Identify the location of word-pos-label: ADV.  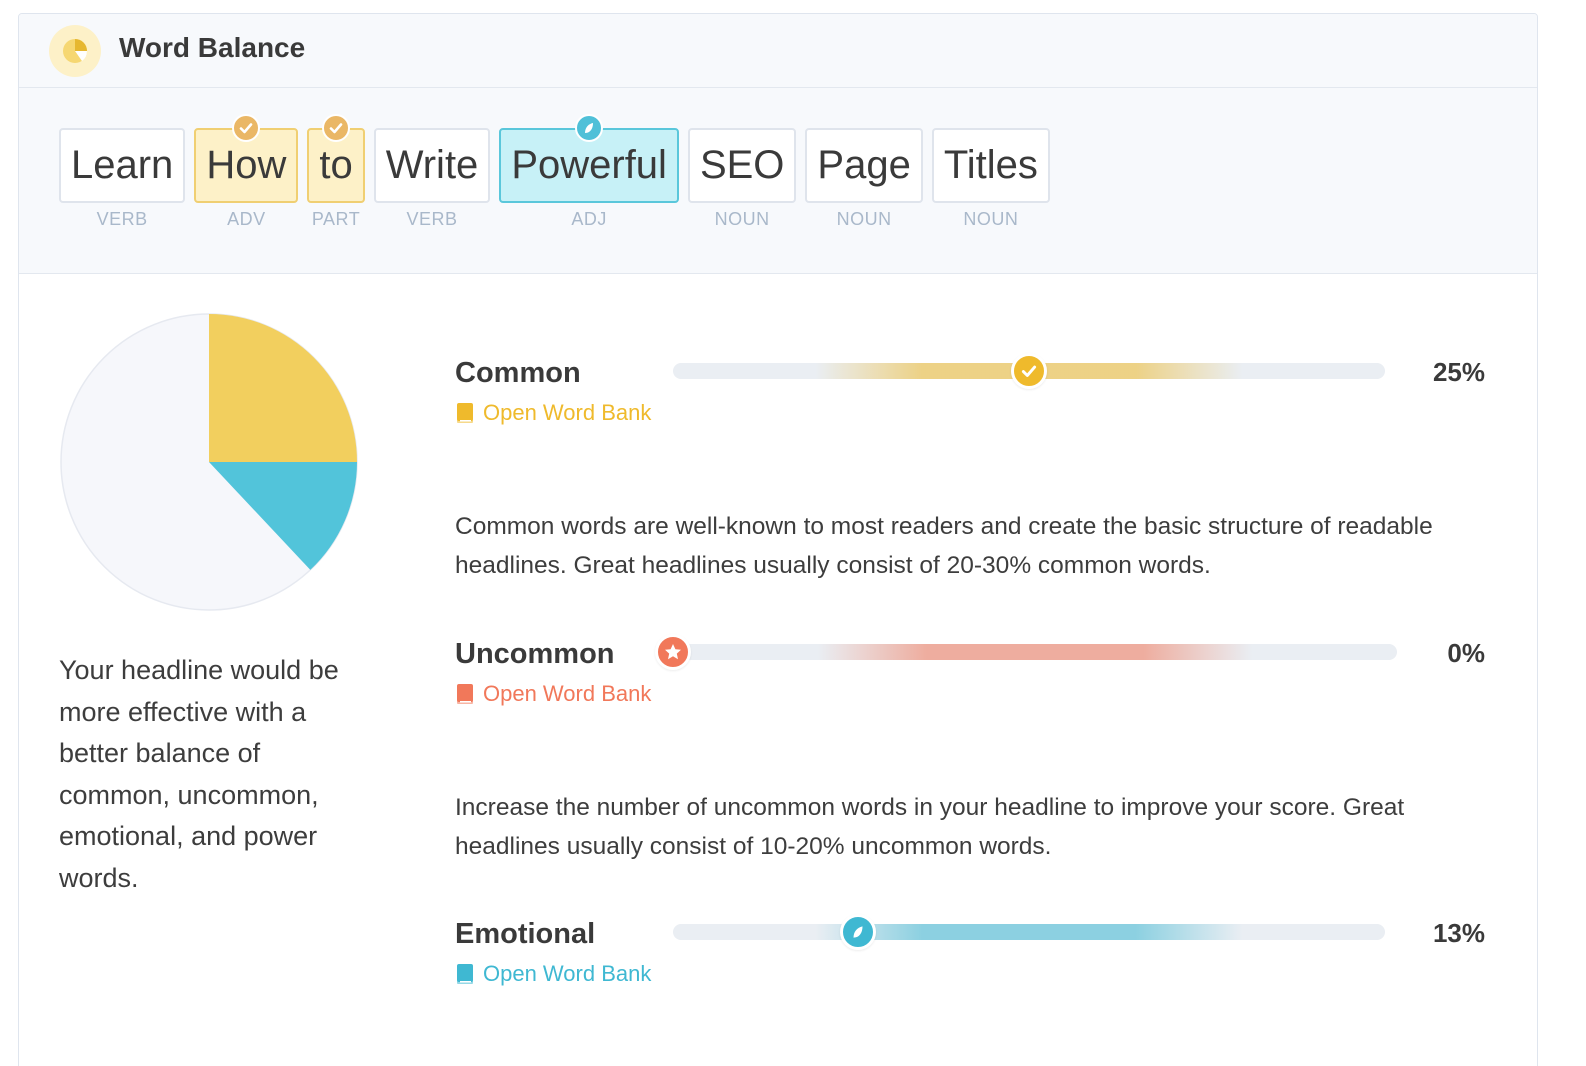
(246, 219).